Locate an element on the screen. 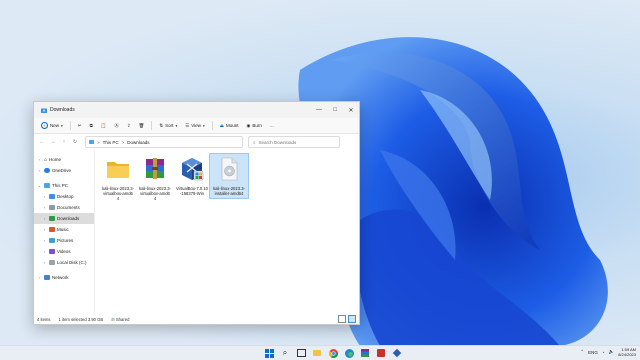 The image size is (640, 360). windows-logo-icon is located at coordinates (269, 353).